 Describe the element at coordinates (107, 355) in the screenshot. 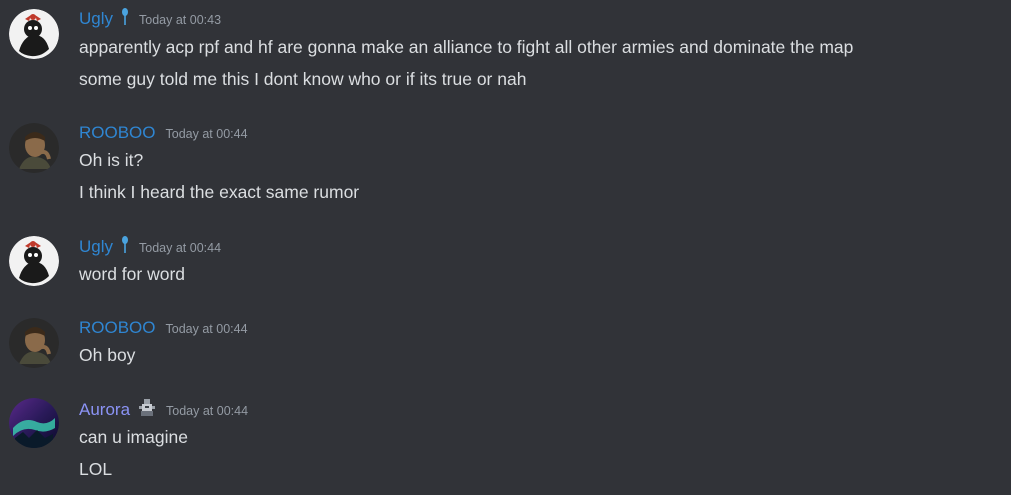

I see `message-text: Oh boy` at that location.